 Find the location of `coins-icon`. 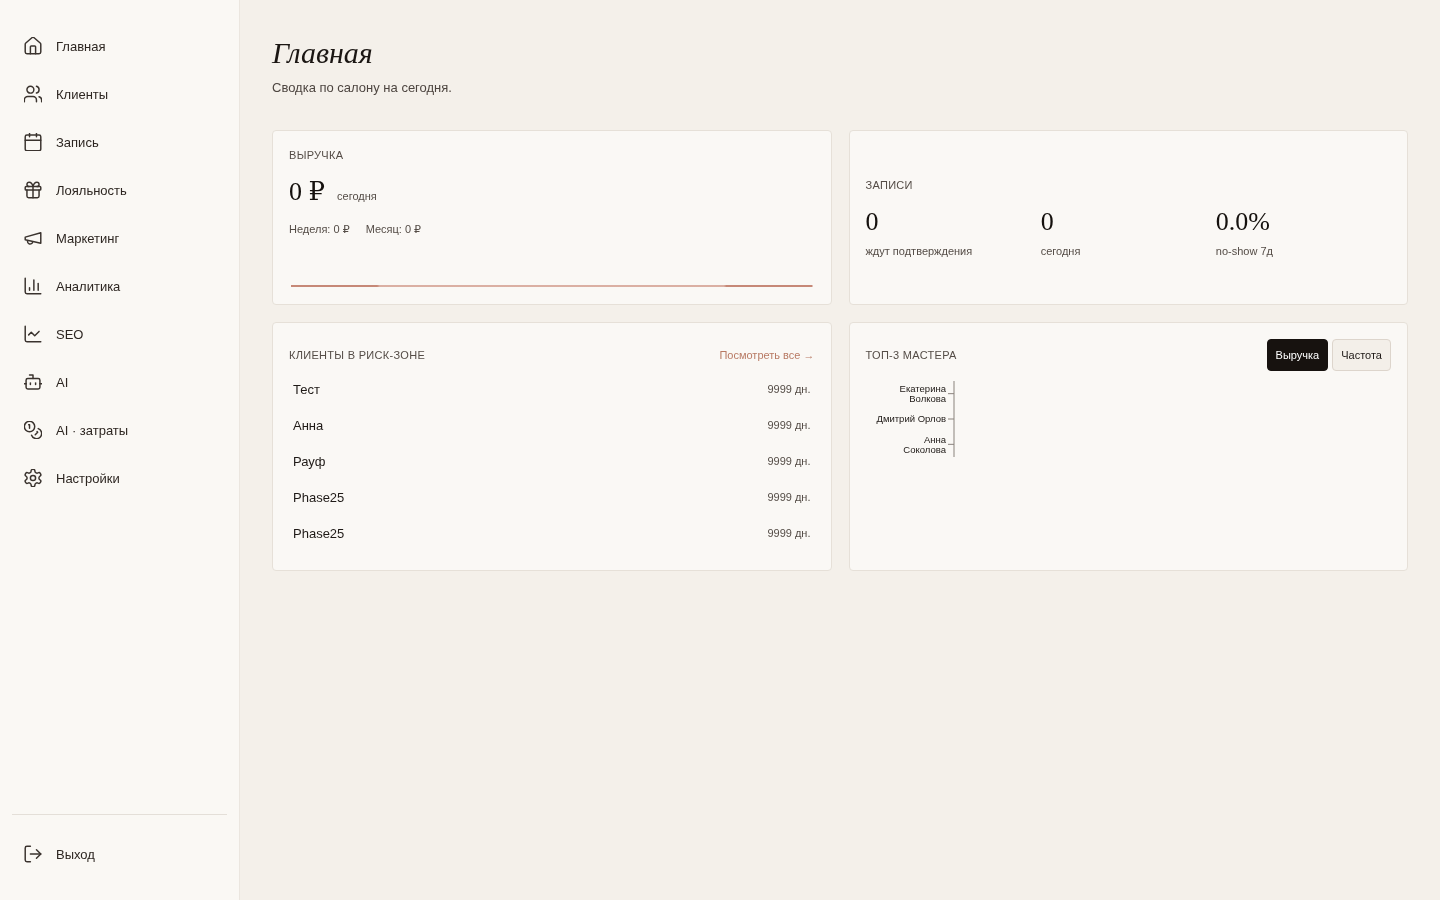

coins-icon is located at coordinates (33, 430).